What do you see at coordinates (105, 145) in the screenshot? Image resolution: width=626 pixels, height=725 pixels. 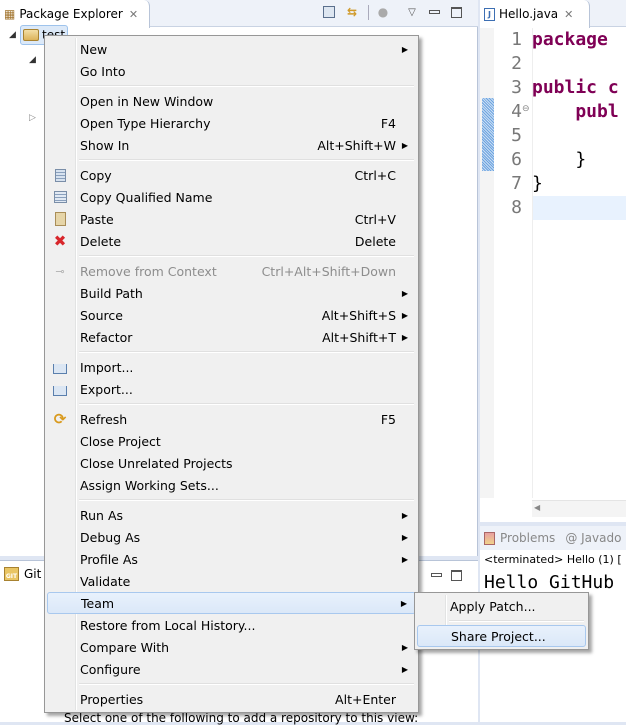 I see `menu-item-label: Show In` at bounding box center [105, 145].